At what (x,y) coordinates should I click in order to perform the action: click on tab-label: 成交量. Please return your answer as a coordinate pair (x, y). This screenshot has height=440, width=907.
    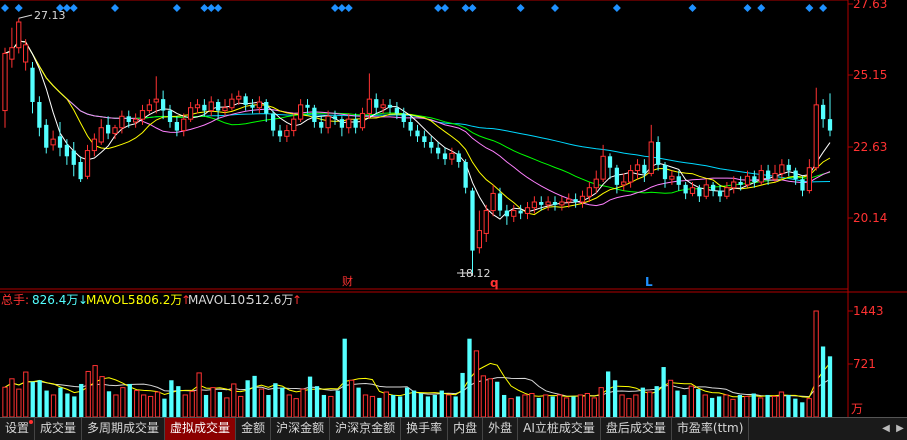
    Looking at the image, I should click on (58, 428).